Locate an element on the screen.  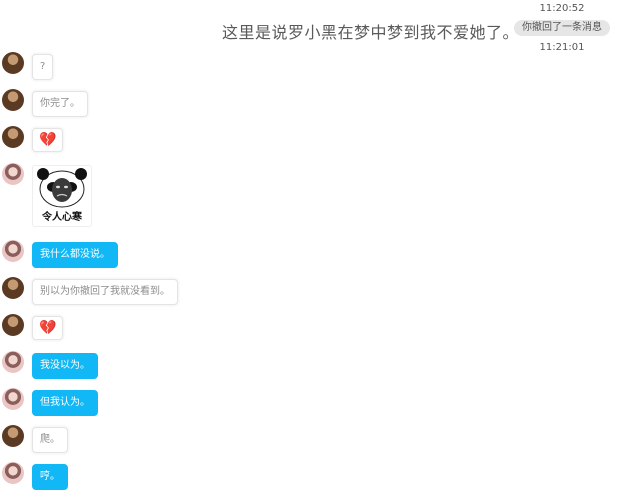
system-messages: 11:20:52 你撤回了一条消息 11:21:01 is located at coordinates (562, 28).